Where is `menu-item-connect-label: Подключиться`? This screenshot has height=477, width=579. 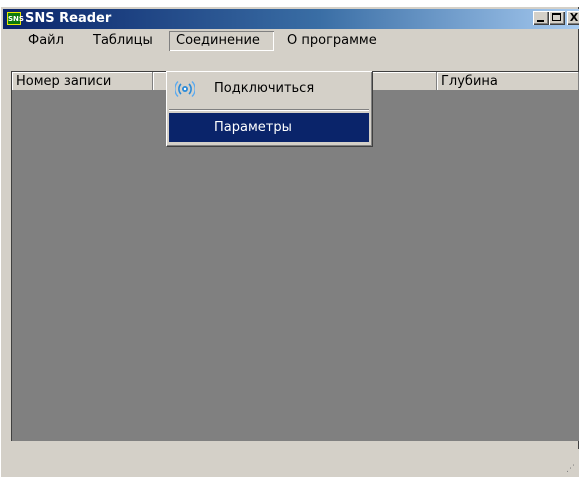
menu-item-connect-label: Подключиться is located at coordinates (264, 88).